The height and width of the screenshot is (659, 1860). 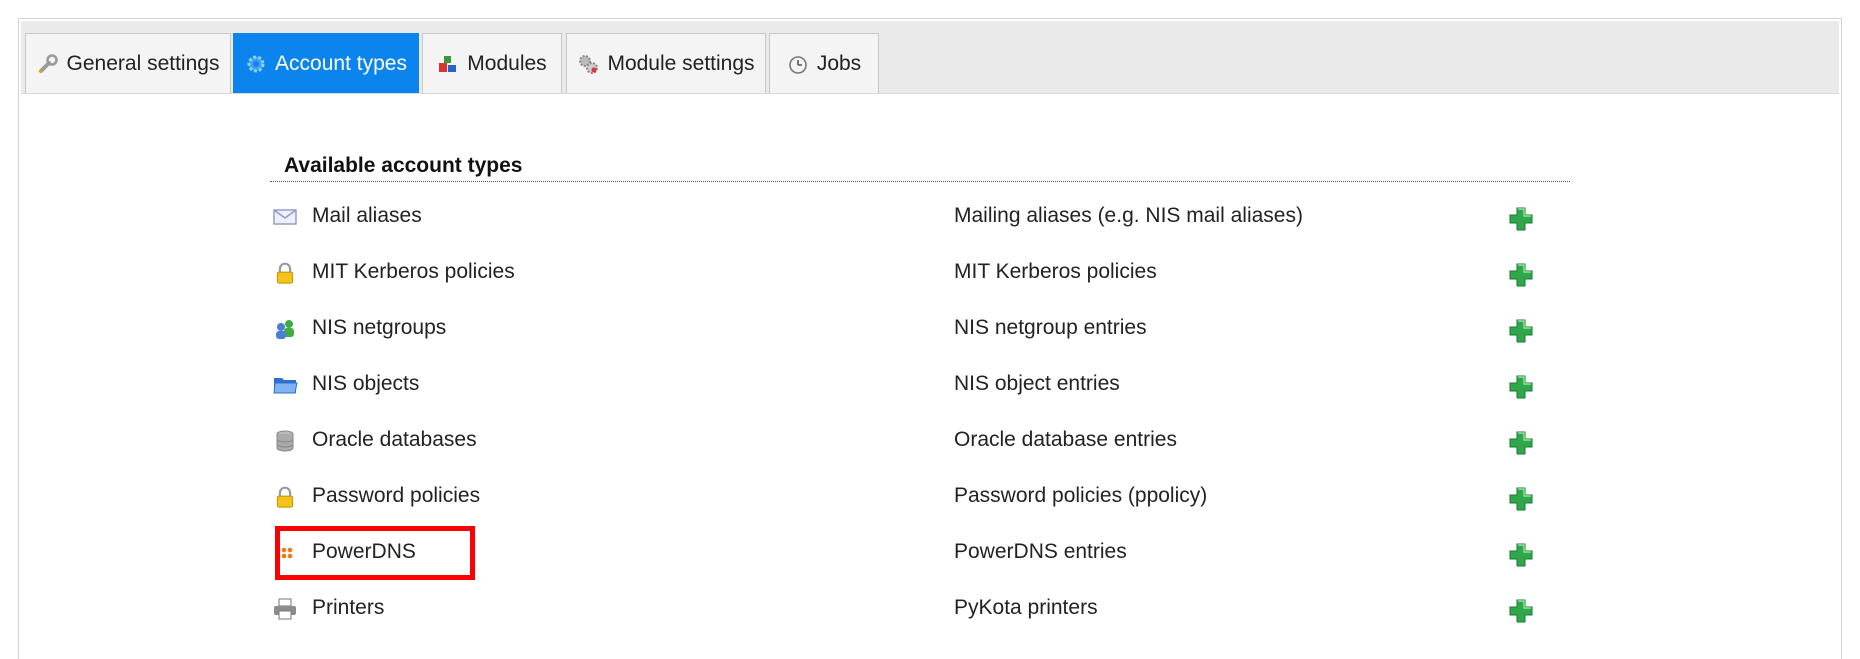 I want to click on account-type-name: Printers, so click(x=348, y=607).